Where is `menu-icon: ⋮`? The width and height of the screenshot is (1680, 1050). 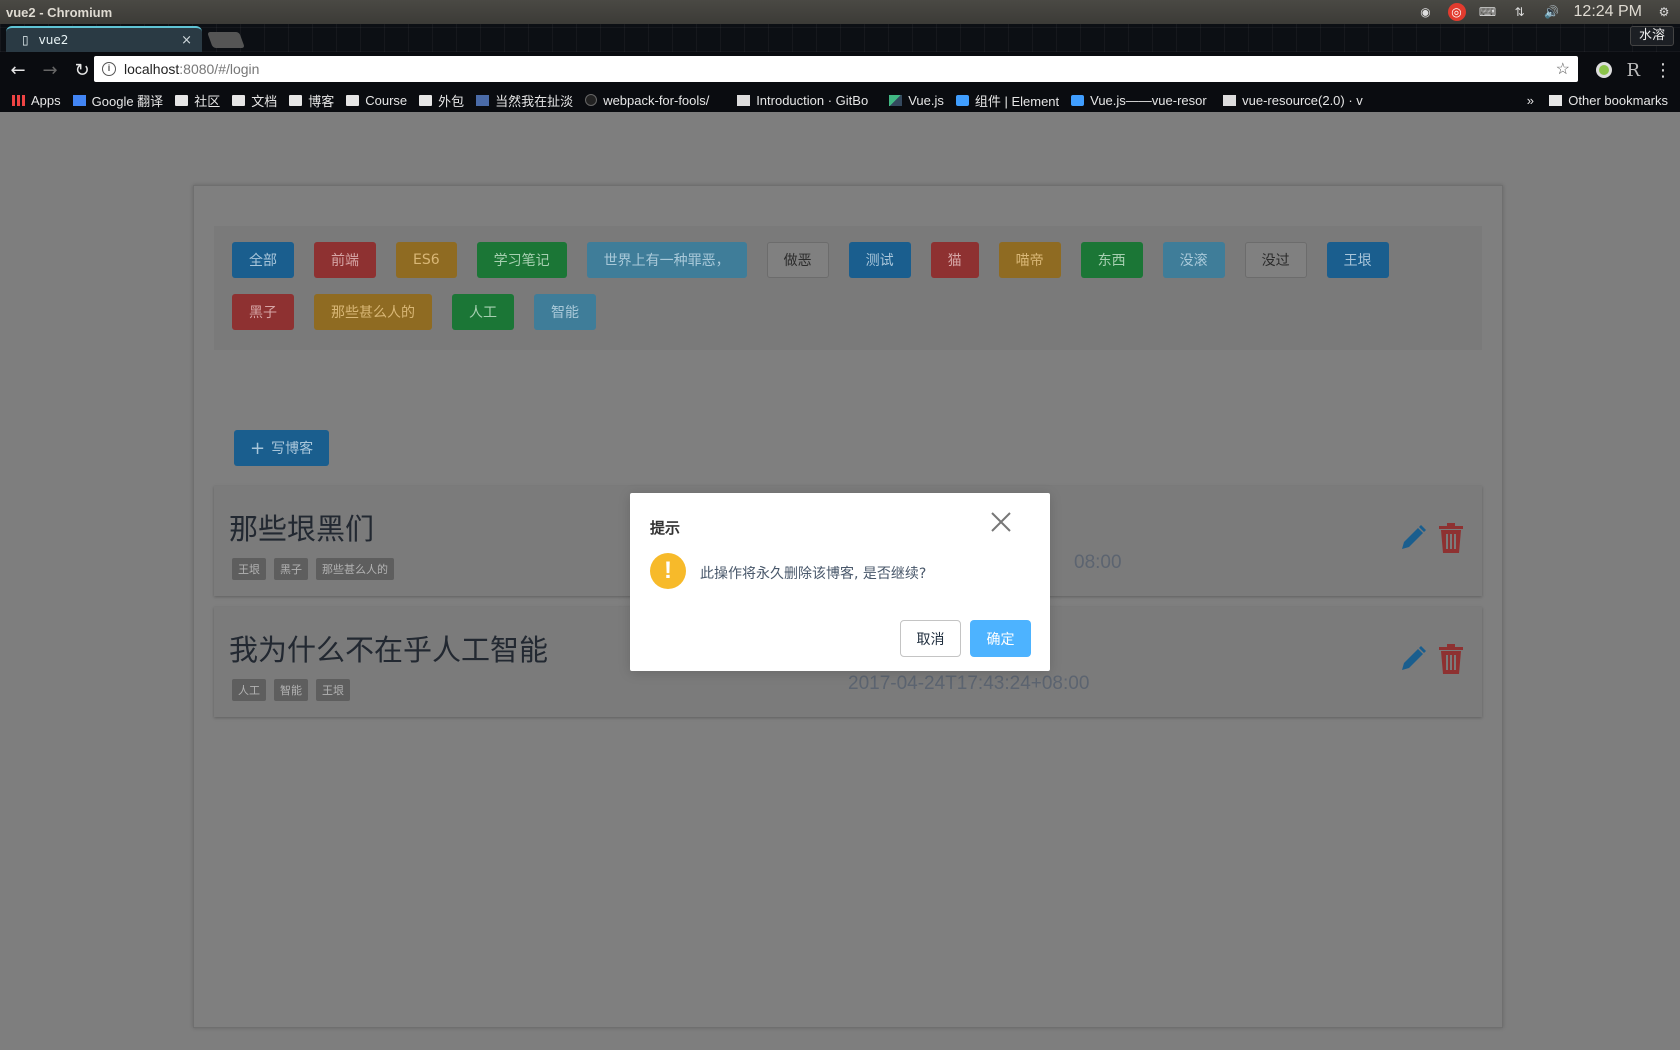
menu-icon: ⋮ is located at coordinates (1663, 70).